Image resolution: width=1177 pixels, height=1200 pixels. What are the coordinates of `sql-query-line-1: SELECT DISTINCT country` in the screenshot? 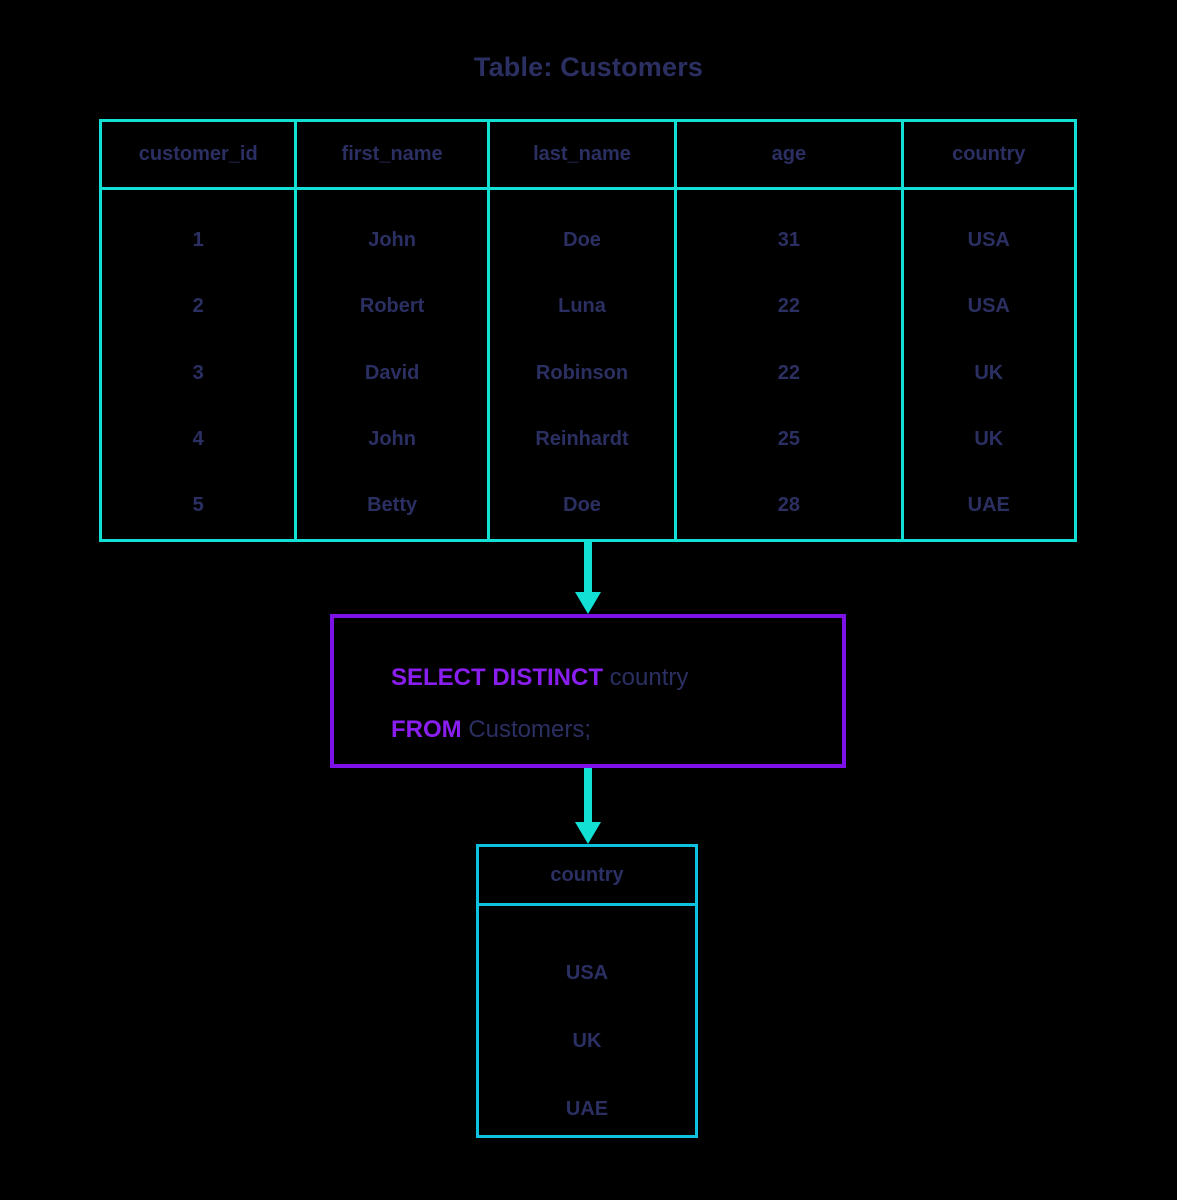 It's located at (616, 678).